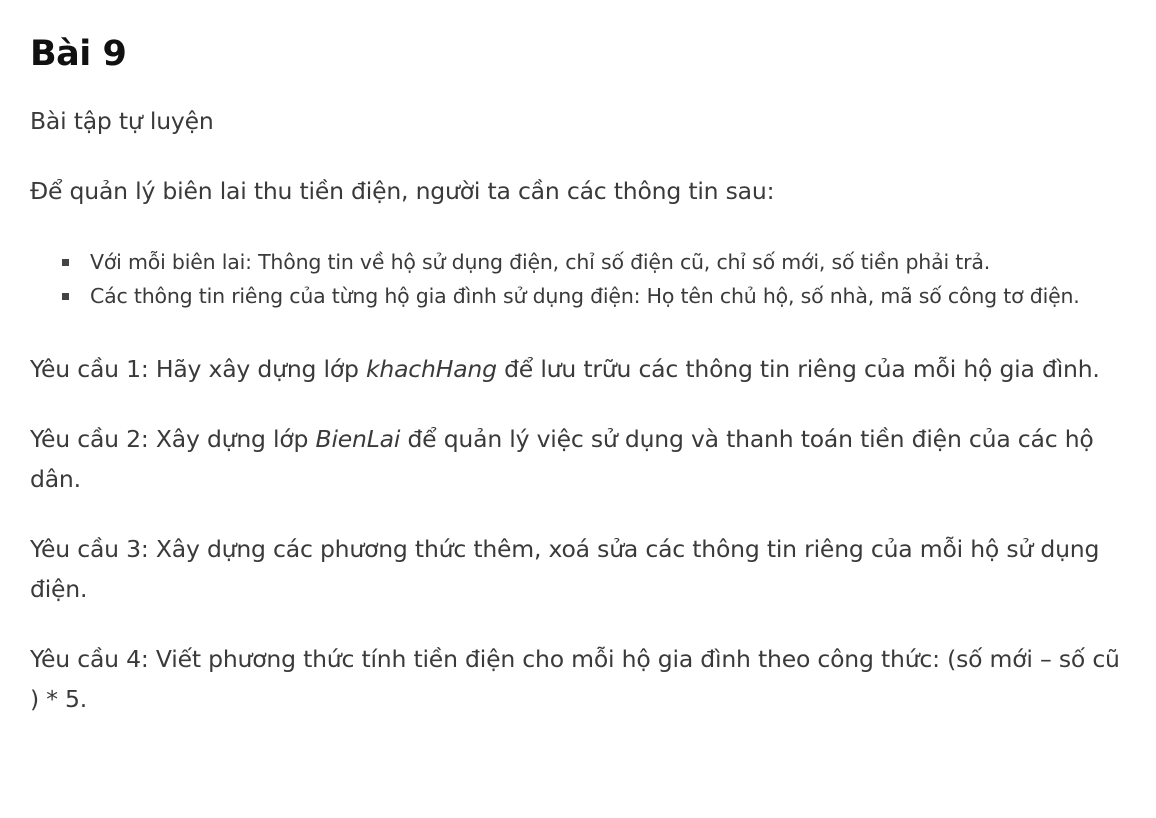 The height and width of the screenshot is (818, 1156). What do you see at coordinates (358, 439) in the screenshot?
I see `class-name-bienlai: BienLai` at bounding box center [358, 439].